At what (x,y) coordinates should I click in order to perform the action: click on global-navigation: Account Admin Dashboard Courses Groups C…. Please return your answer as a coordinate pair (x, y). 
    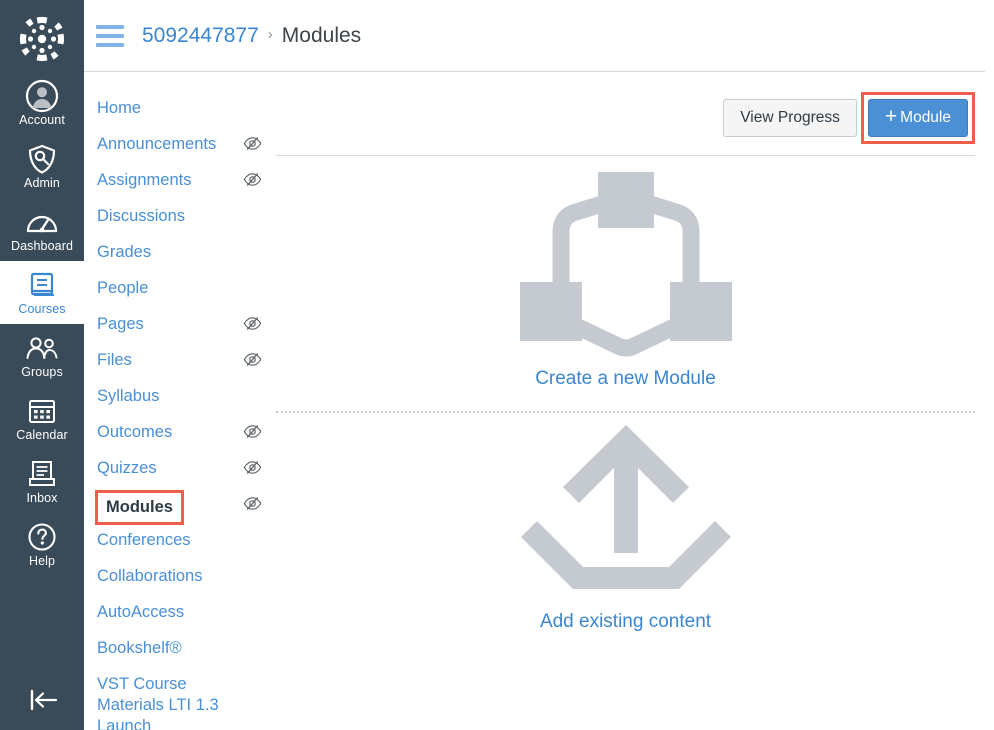
    Looking at the image, I should click on (42, 365).